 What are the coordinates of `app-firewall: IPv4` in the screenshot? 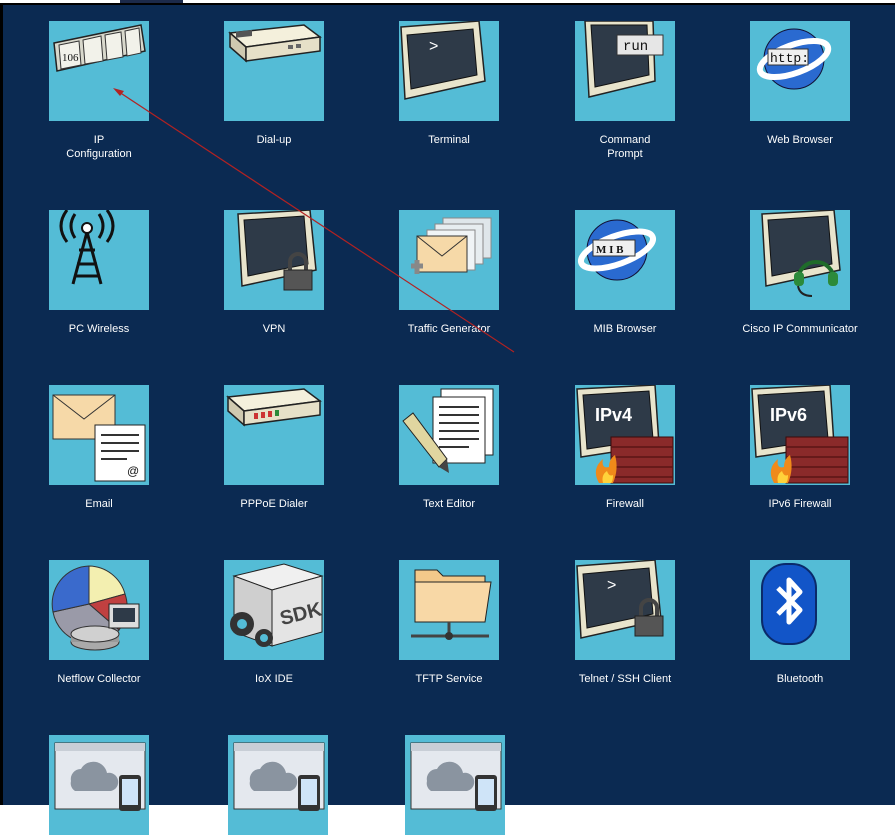 It's located at (625, 435).